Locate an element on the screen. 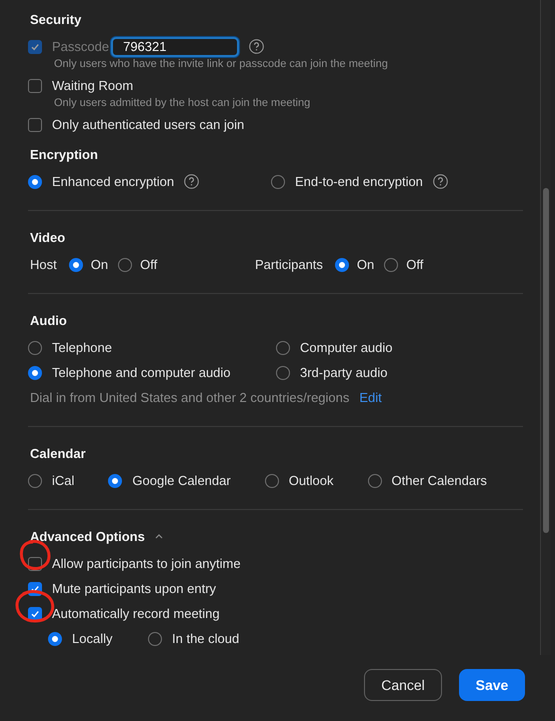  section-title: Encryption is located at coordinates (64, 154).